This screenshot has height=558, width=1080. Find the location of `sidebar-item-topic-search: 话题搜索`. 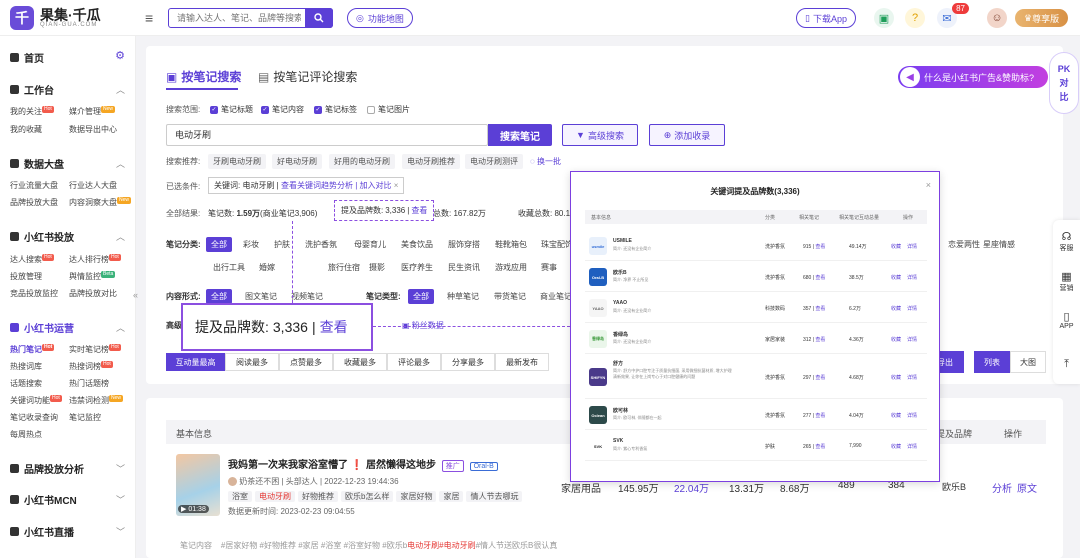

sidebar-item-topic-search: 话题搜索 is located at coordinates (26, 383).